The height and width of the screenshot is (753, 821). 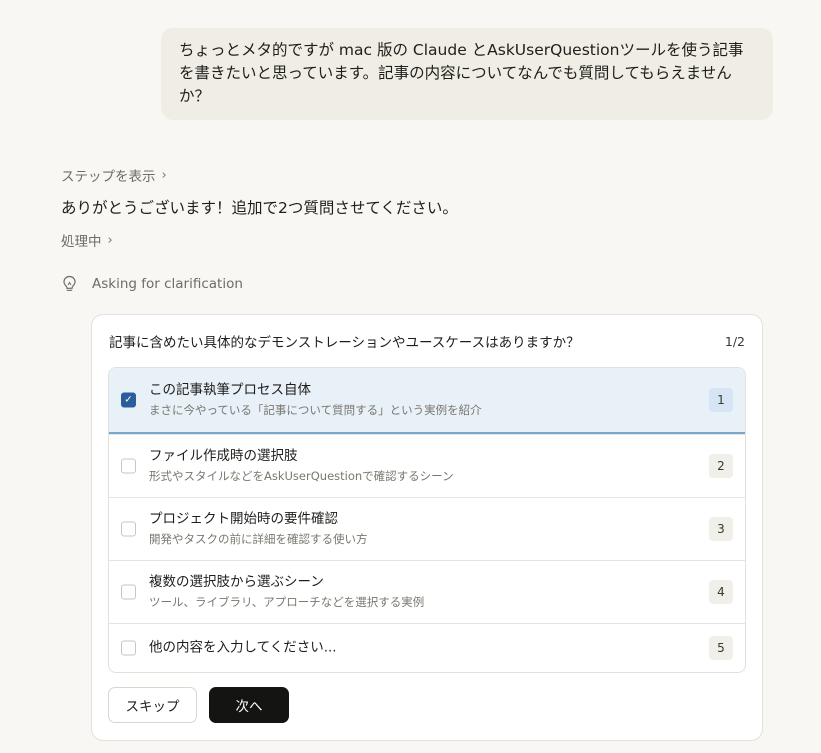 What do you see at coordinates (287, 602) in the screenshot?
I see `option-description: ツール、ライブラリ、アプローチなどを選択する実例` at bounding box center [287, 602].